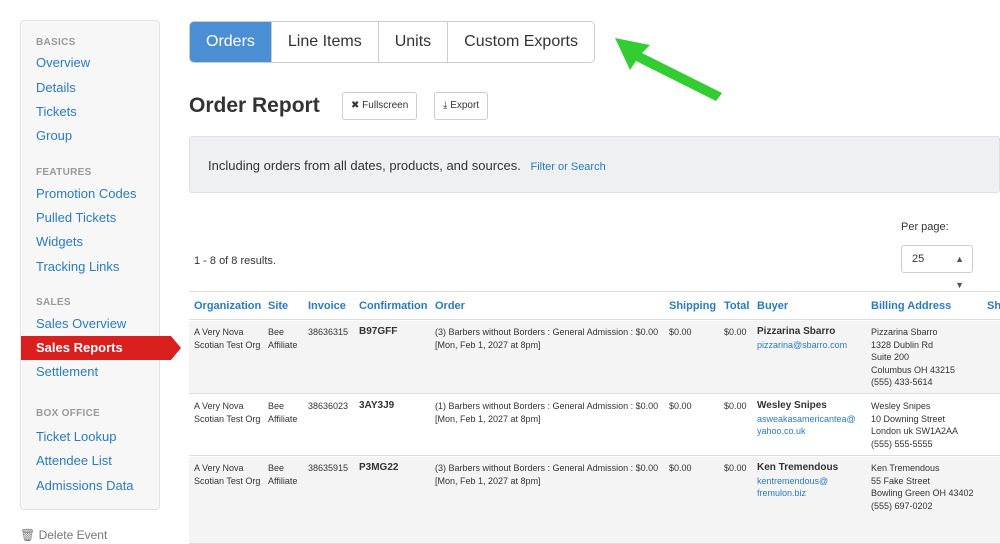  I want to click on col-billing-address: Billing Address, so click(911, 306).